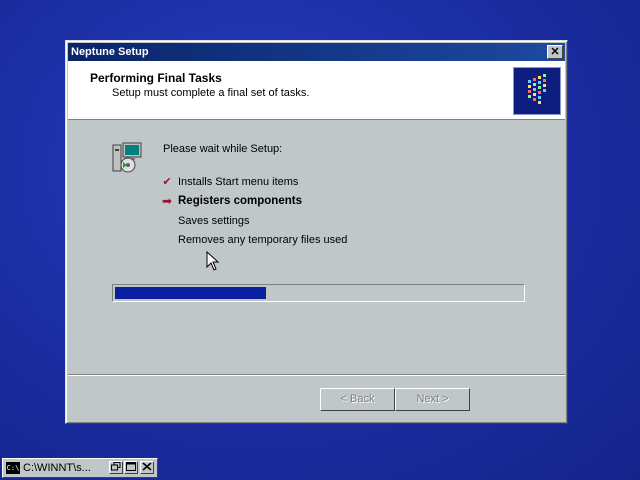 The height and width of the screenshot is (480, 640). What do you see at coordinates (263, 240) in the screenshot?
I see `task-item: Removes any temporary files used` at bounding box center [263, 240].